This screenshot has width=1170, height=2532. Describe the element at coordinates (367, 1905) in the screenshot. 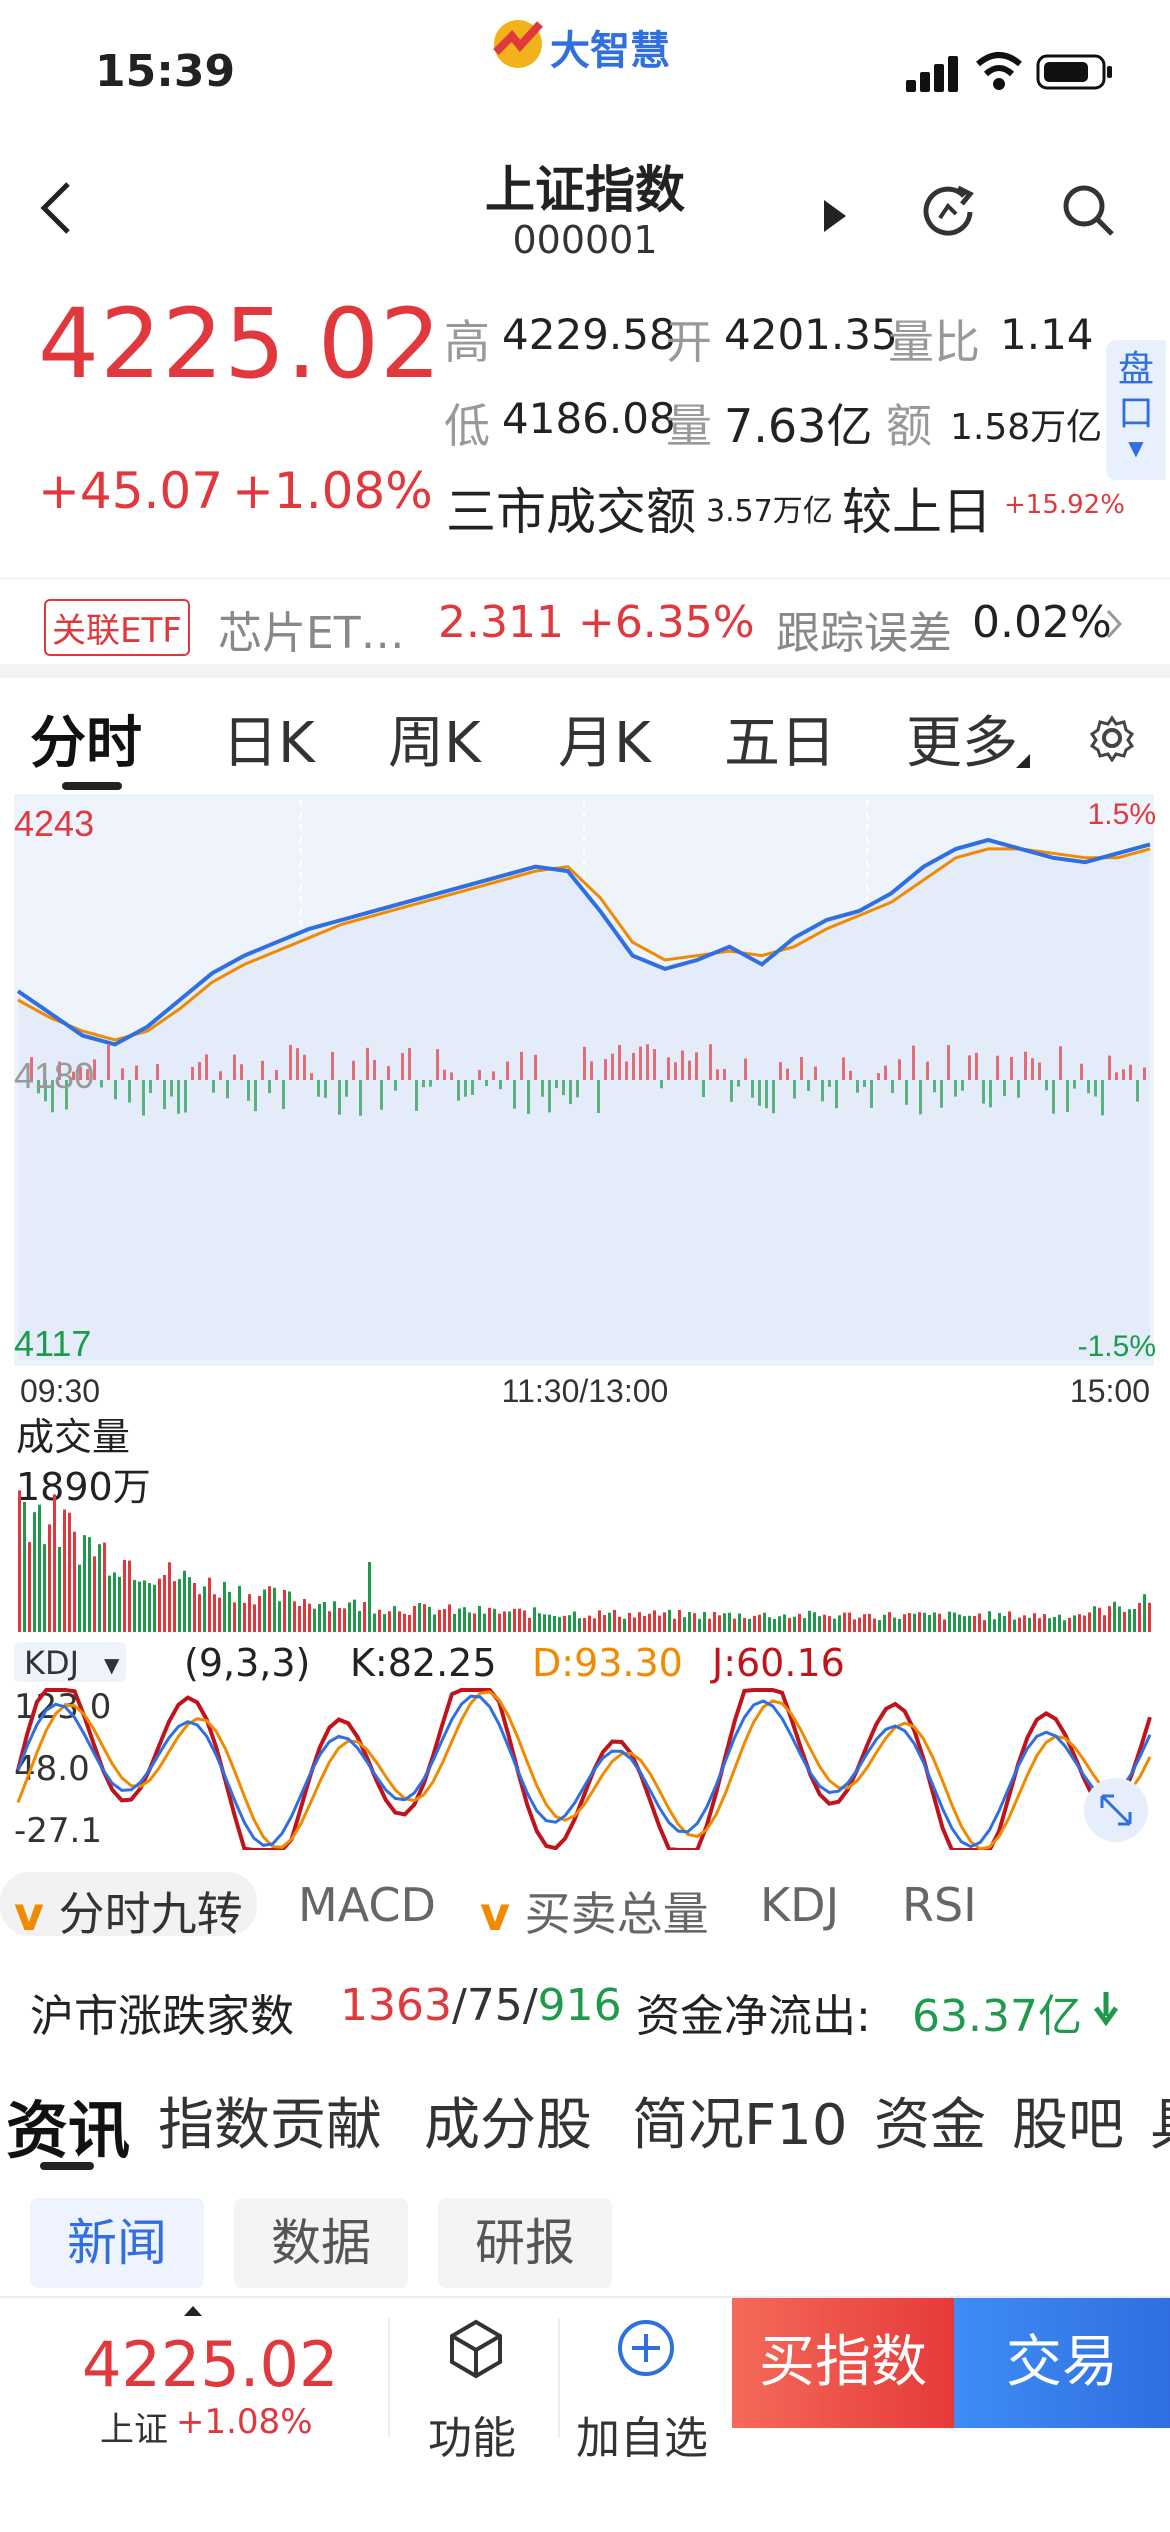

I see `indicator-tab-macd: MACD` at that location.